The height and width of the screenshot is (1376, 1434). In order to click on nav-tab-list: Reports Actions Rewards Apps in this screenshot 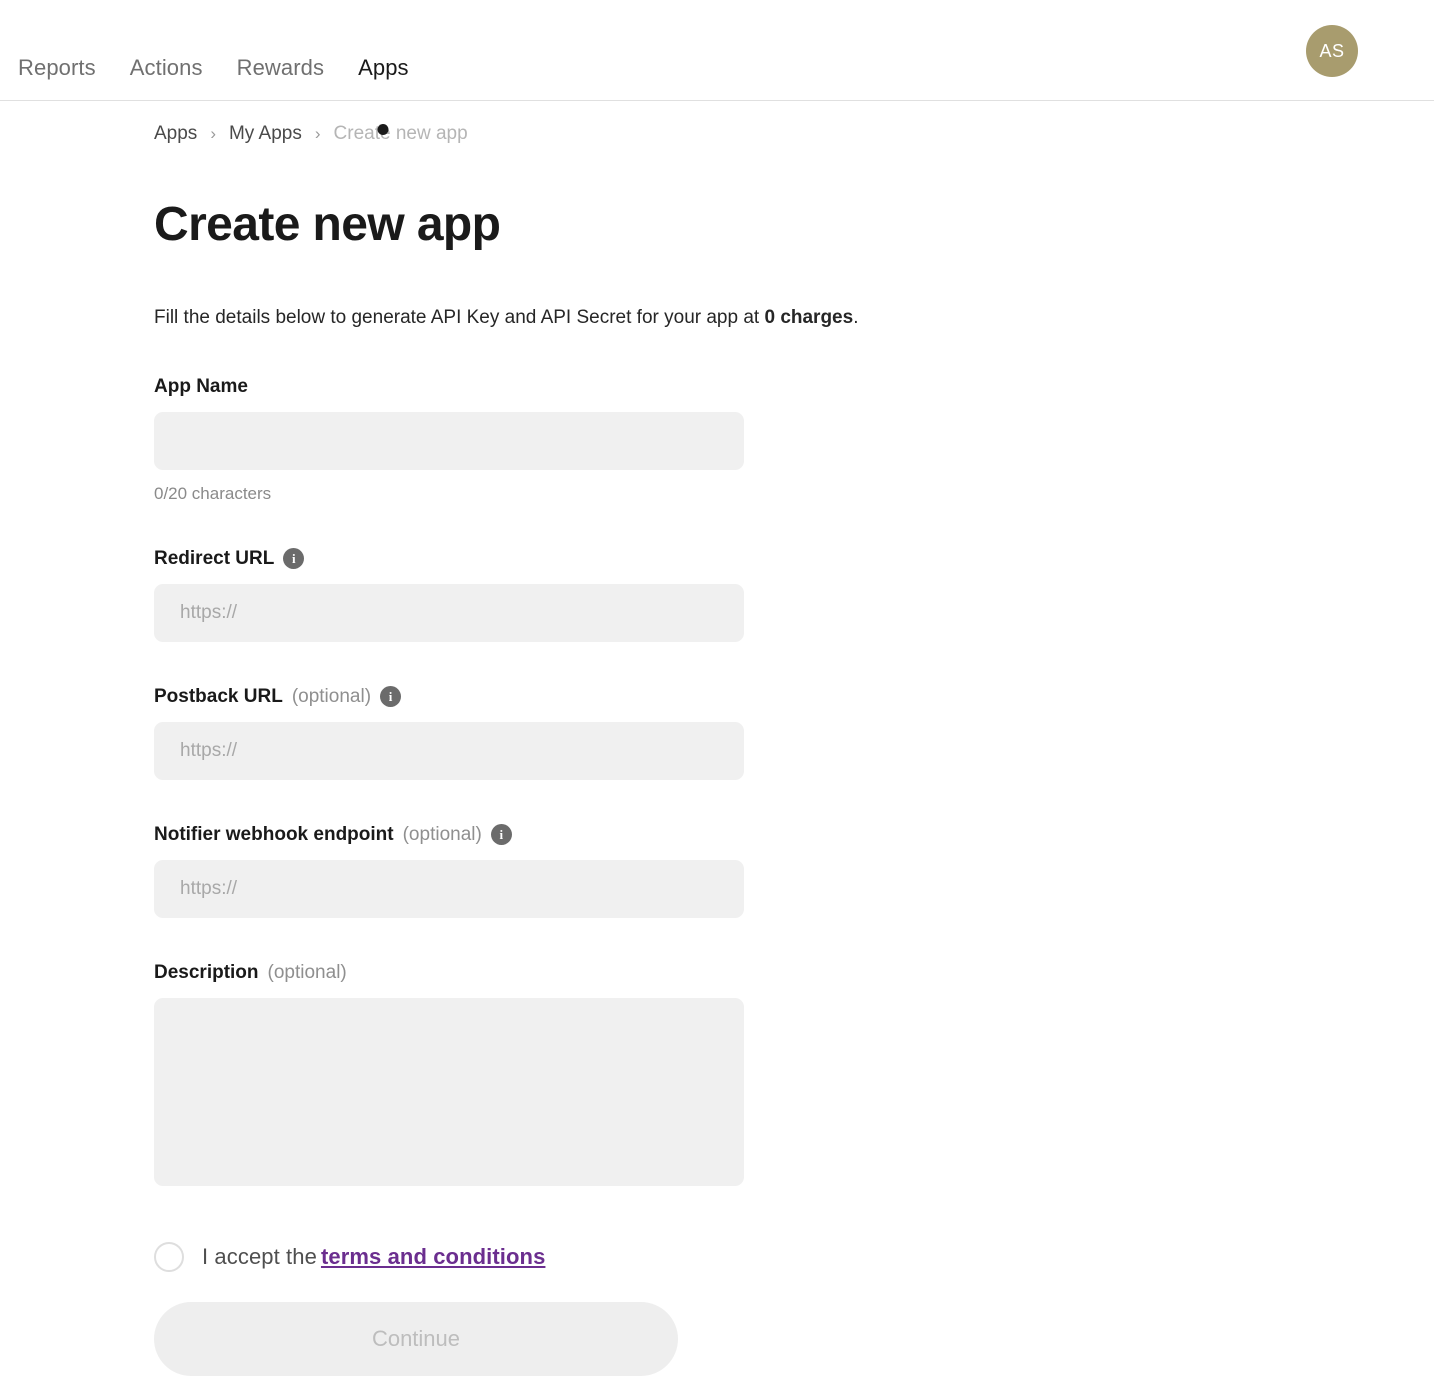, I will do `click(213, 67)`.